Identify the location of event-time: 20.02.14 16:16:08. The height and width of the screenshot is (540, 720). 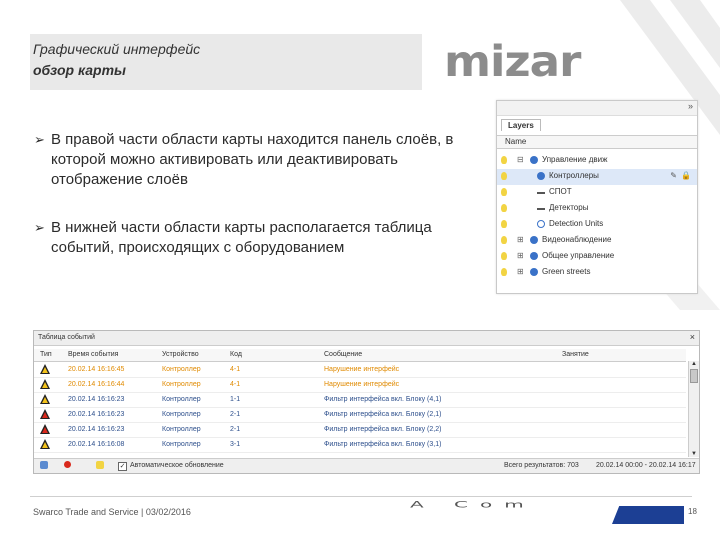
(96, 444).